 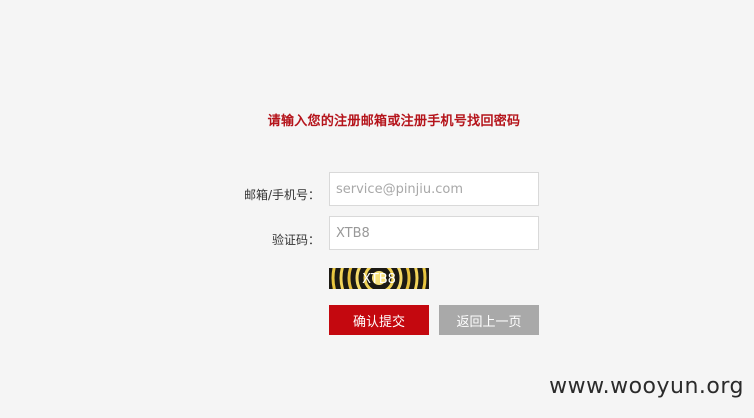 I want to click on verification-code-label: 验证码：, so click(x=295, y=240).